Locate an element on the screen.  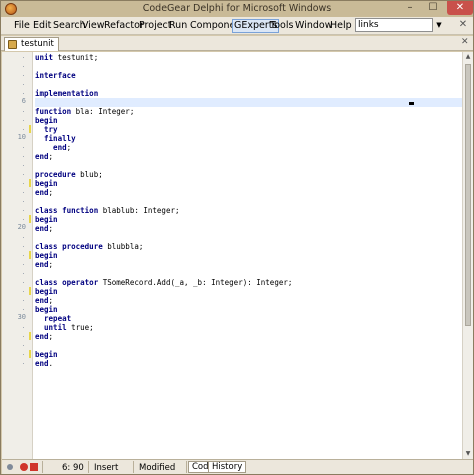
scroll-down-icon: ▼ is located at coordinates (468, 454).